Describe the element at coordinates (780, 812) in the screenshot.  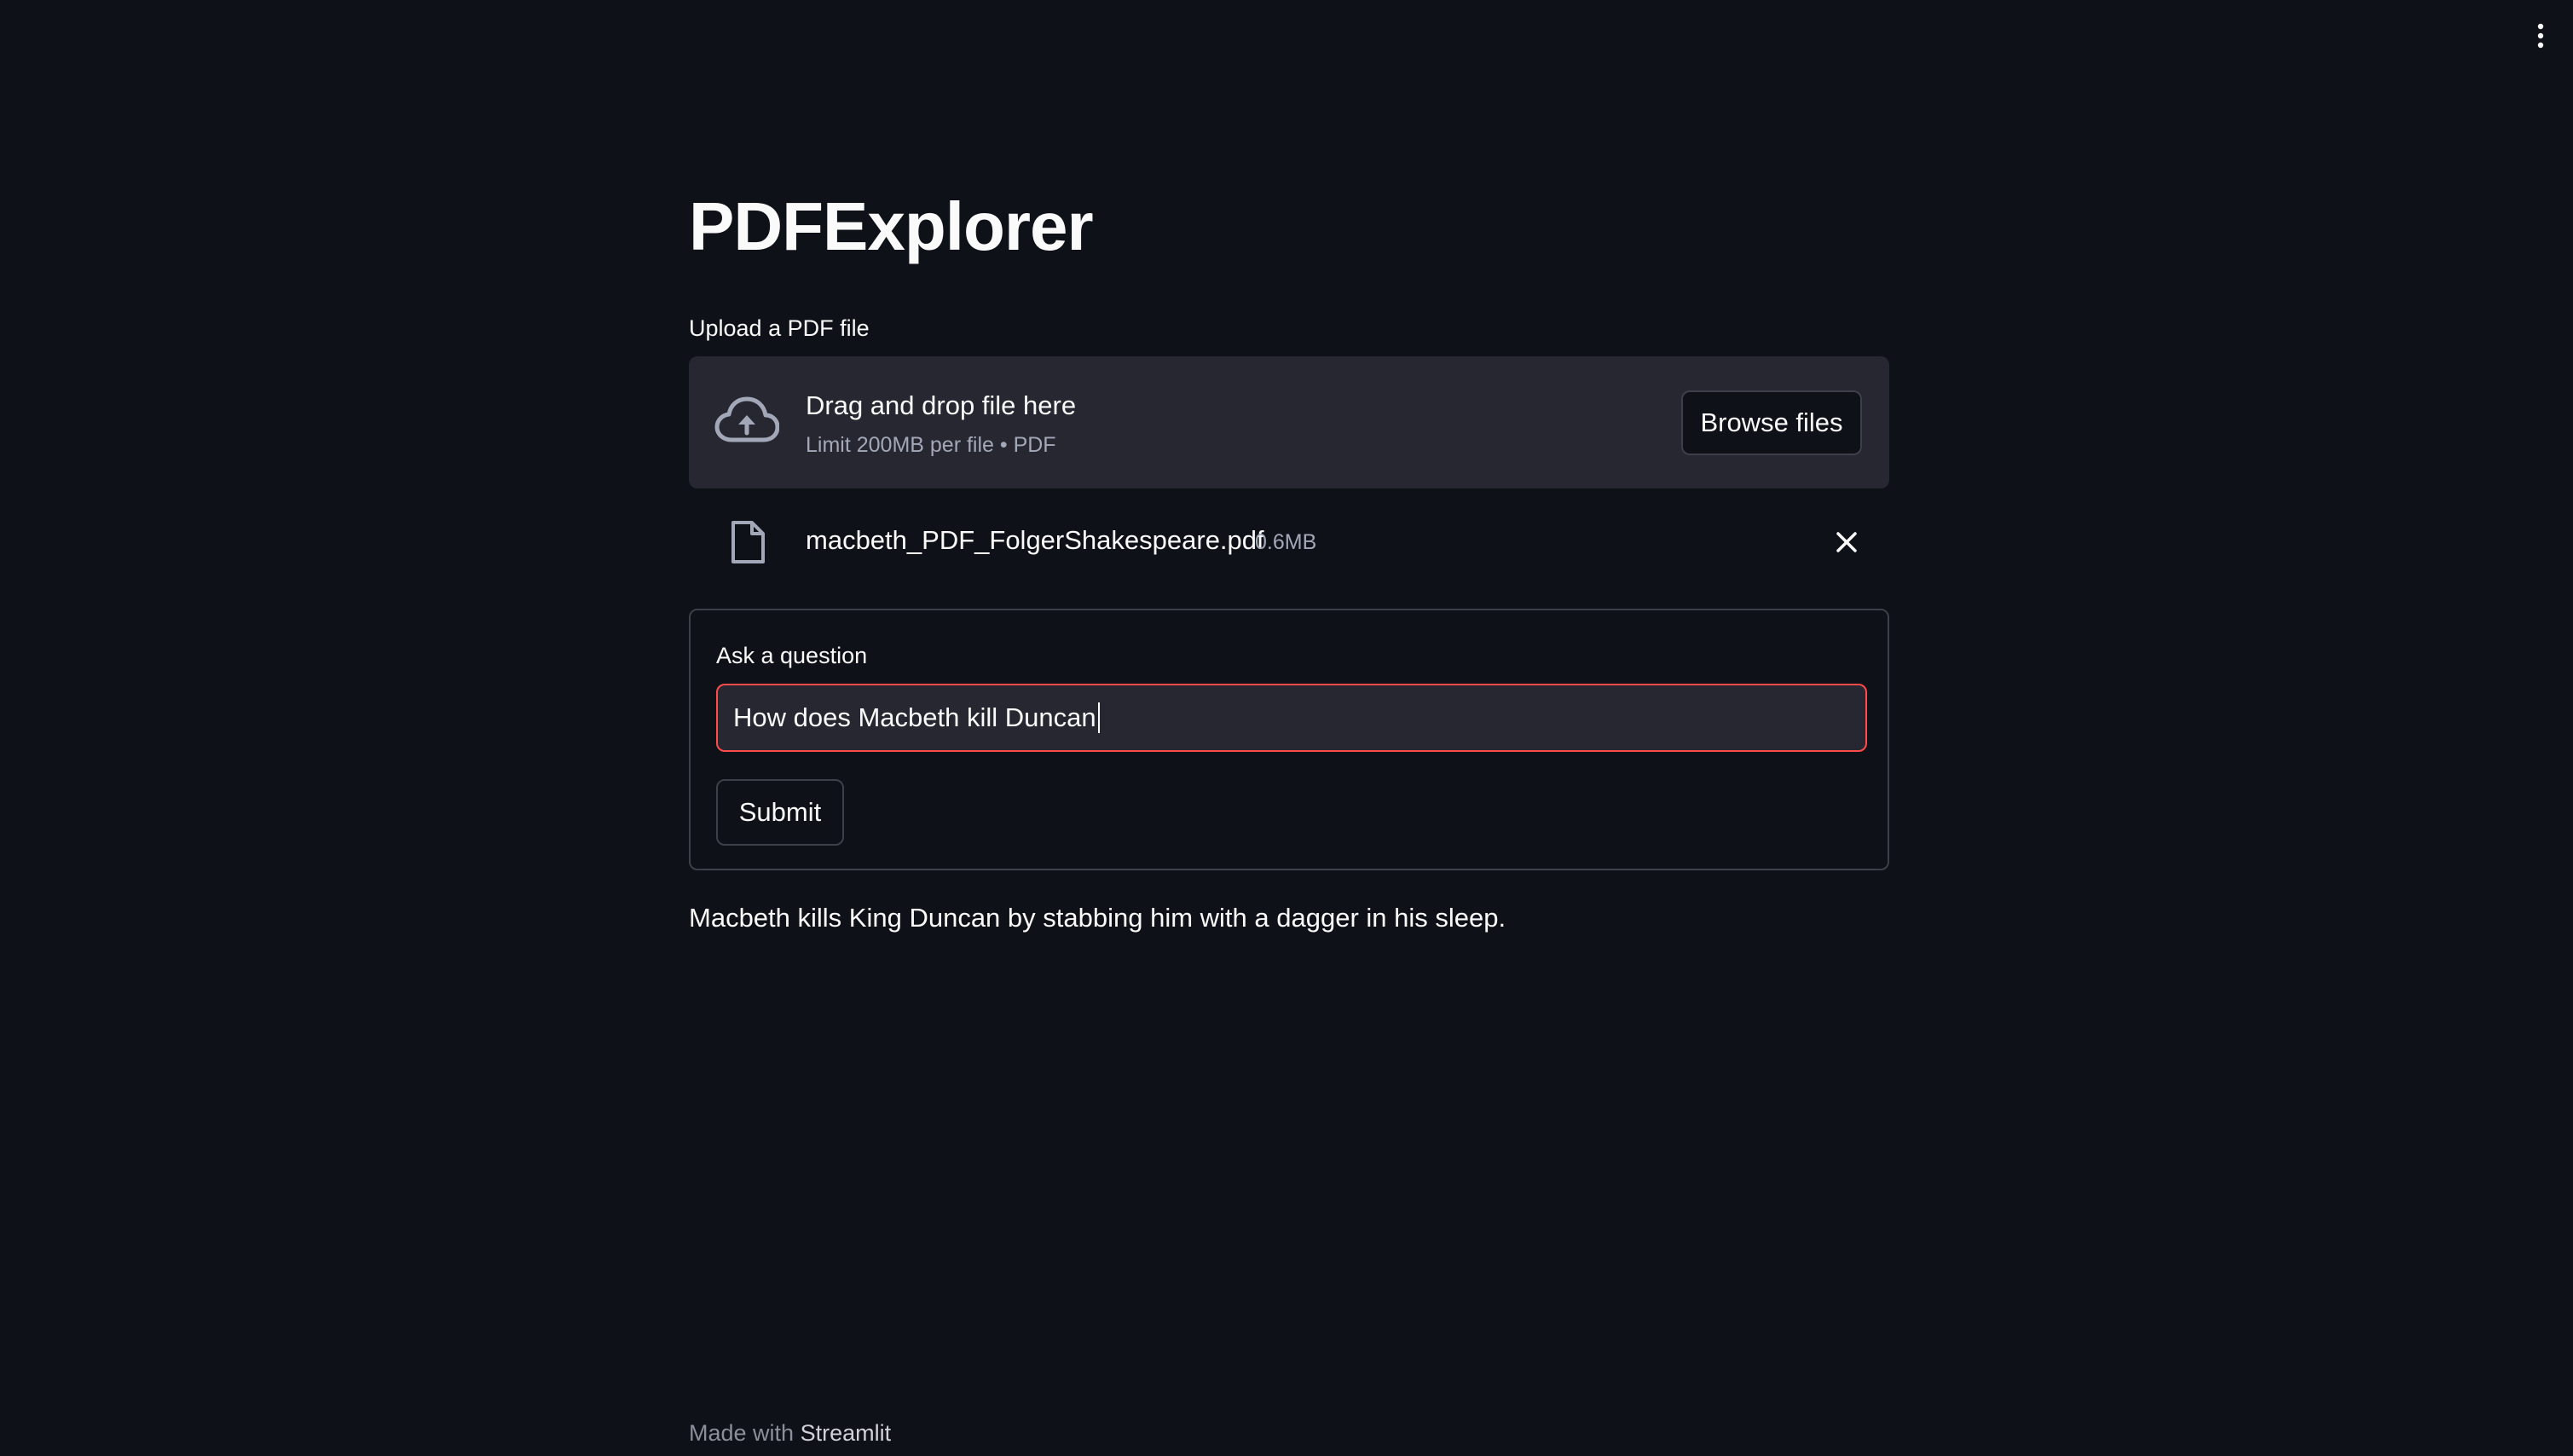
I see `submit-button: Submit` at that location.